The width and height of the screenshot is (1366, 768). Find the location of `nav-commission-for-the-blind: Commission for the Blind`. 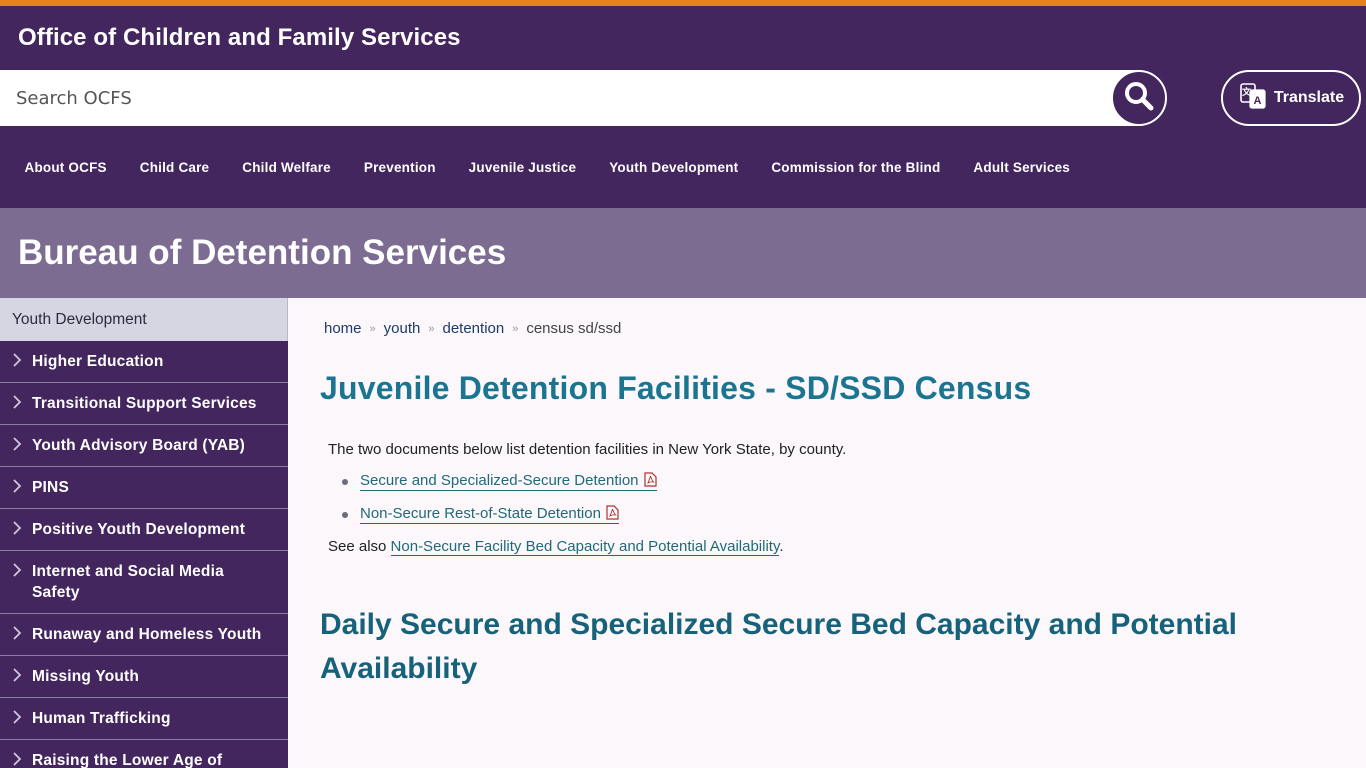

nav-commission-for-the-blind: Commission for the Blind is located at coordinates (856, 167).